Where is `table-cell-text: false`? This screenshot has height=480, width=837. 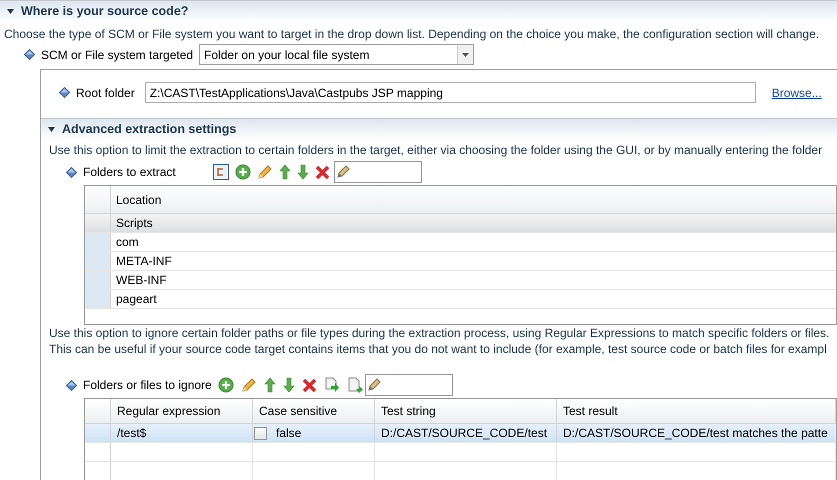 table-cell-text: false is located at coordinates (289, 433).